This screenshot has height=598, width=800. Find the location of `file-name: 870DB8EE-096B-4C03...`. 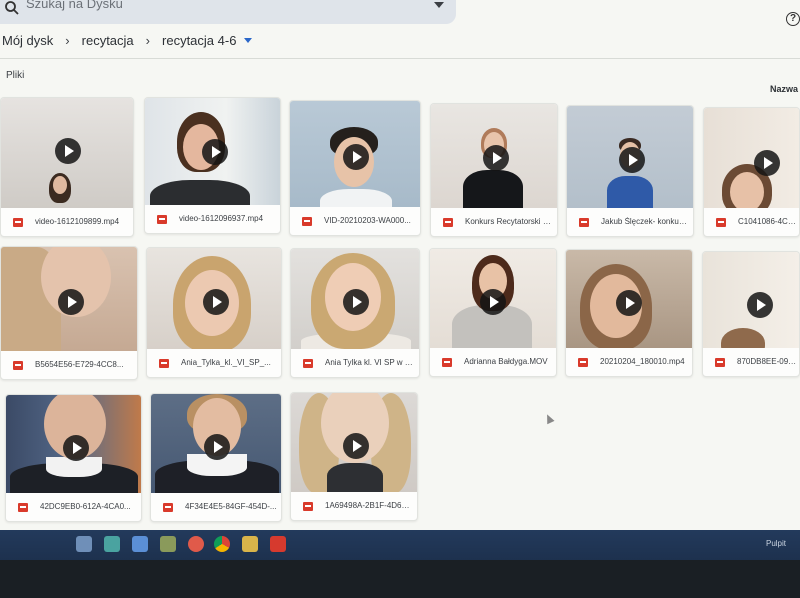

file-name: 870DB8EE-096B-4C03... is located at coordinates (768, 361).